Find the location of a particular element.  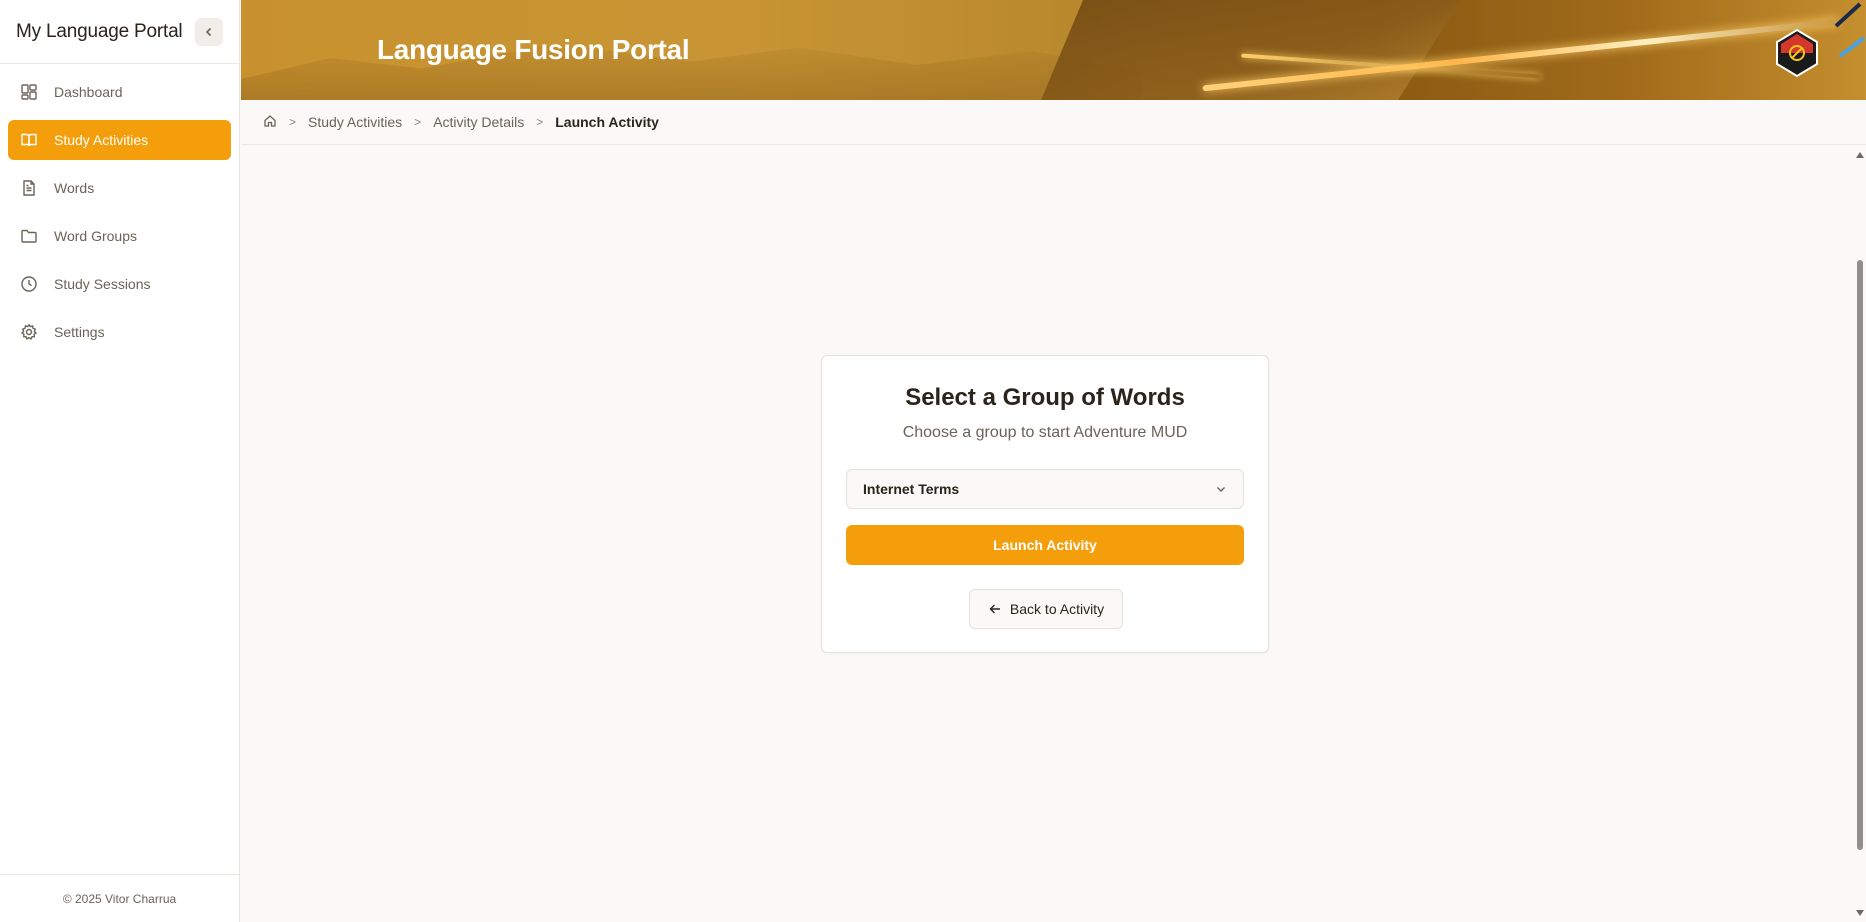

home-icon is located at coordinates (270, 122).